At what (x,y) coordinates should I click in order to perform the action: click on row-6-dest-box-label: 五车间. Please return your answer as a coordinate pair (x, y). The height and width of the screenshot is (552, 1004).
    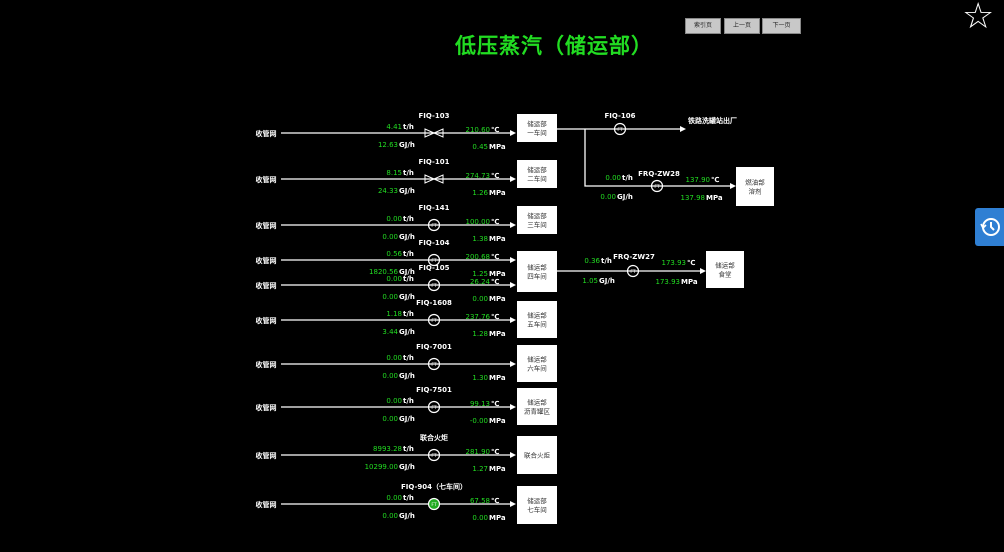
    Looking at the image, I should click on (537, 324).